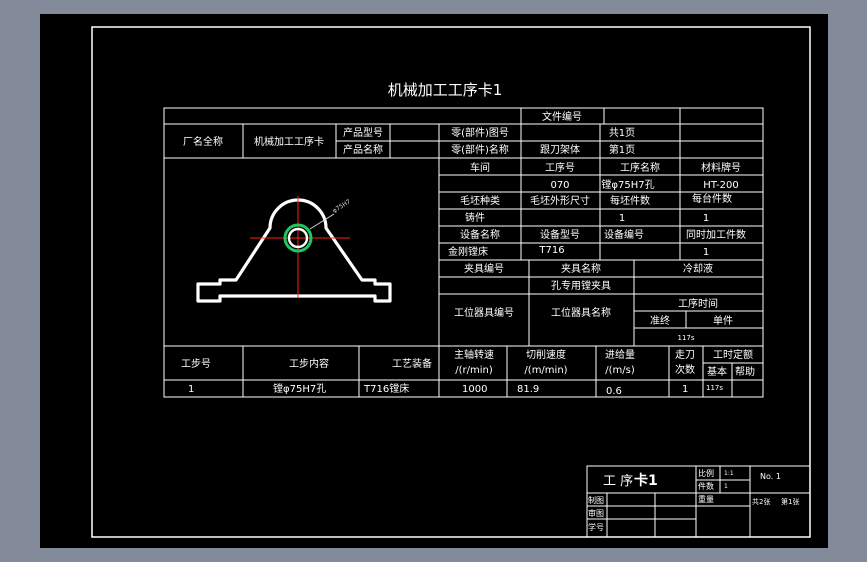 The height and width of the screenshot is (562, 867). I want to click on aux-label: 帮助, so click(745, 371).